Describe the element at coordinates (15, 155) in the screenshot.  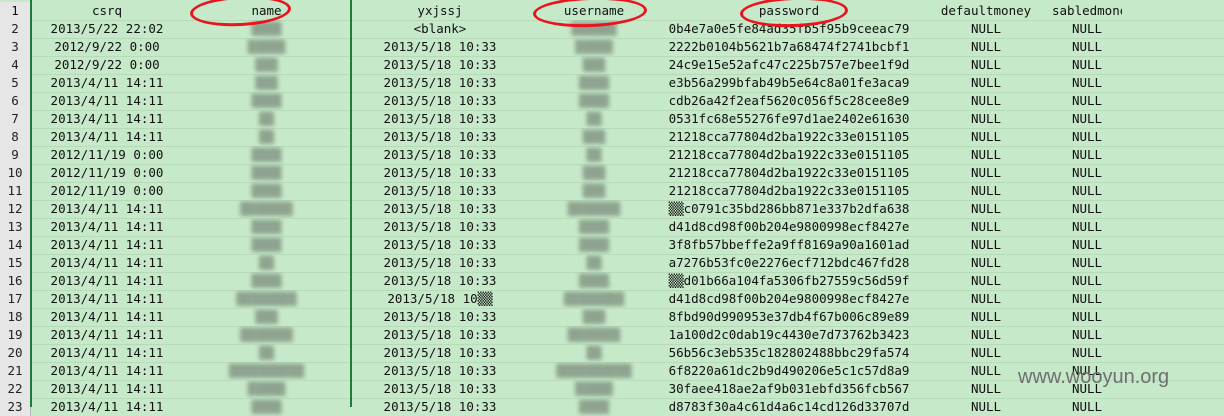
I see `row-number: 9` at that location.